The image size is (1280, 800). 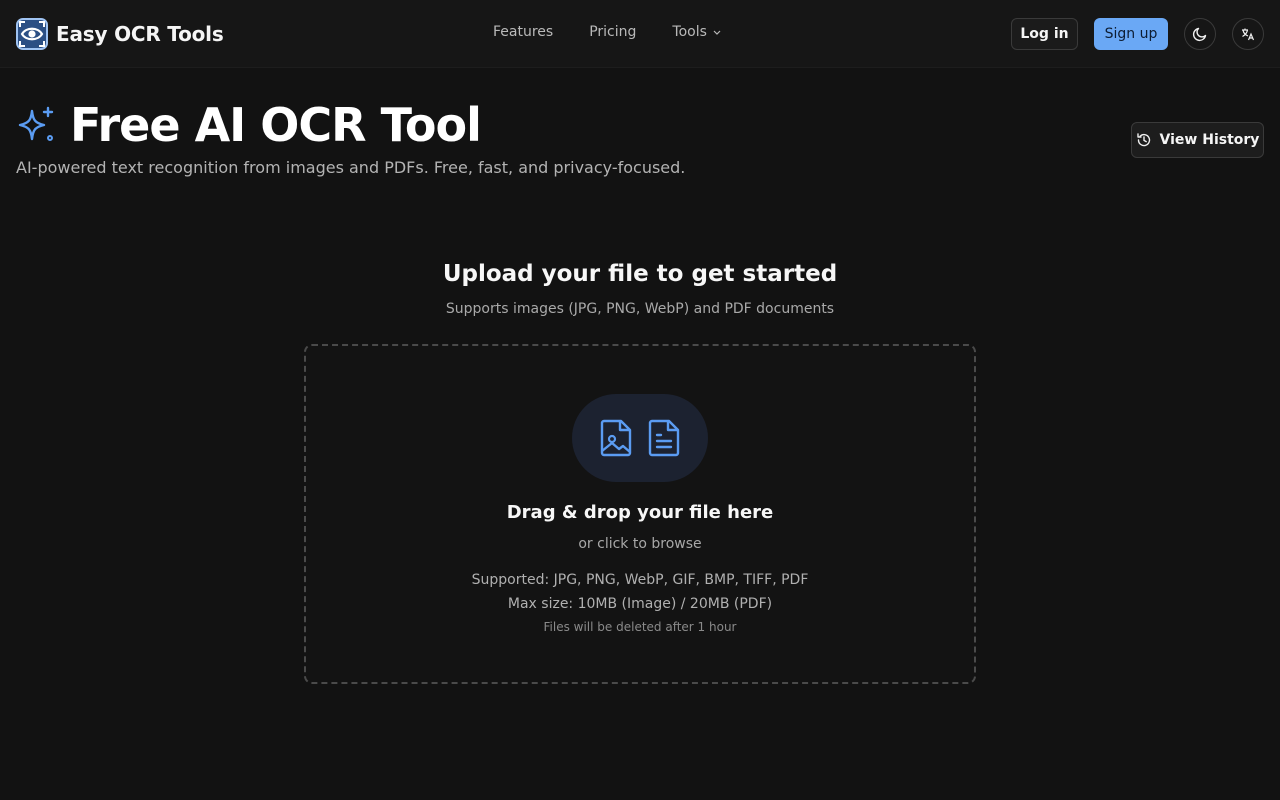 I want to click on signup-button: Sign up, so click(x=1131, y=34).